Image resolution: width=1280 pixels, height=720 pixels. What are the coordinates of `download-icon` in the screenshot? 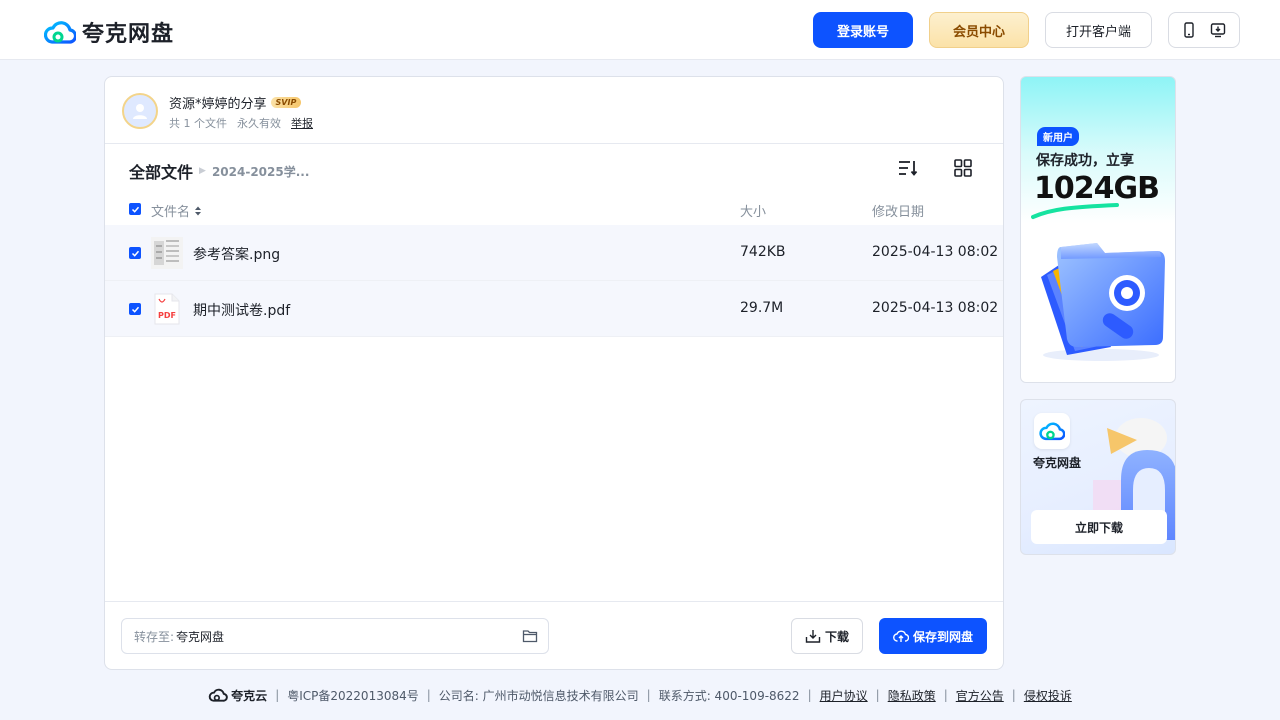 It's located at (813, 636).